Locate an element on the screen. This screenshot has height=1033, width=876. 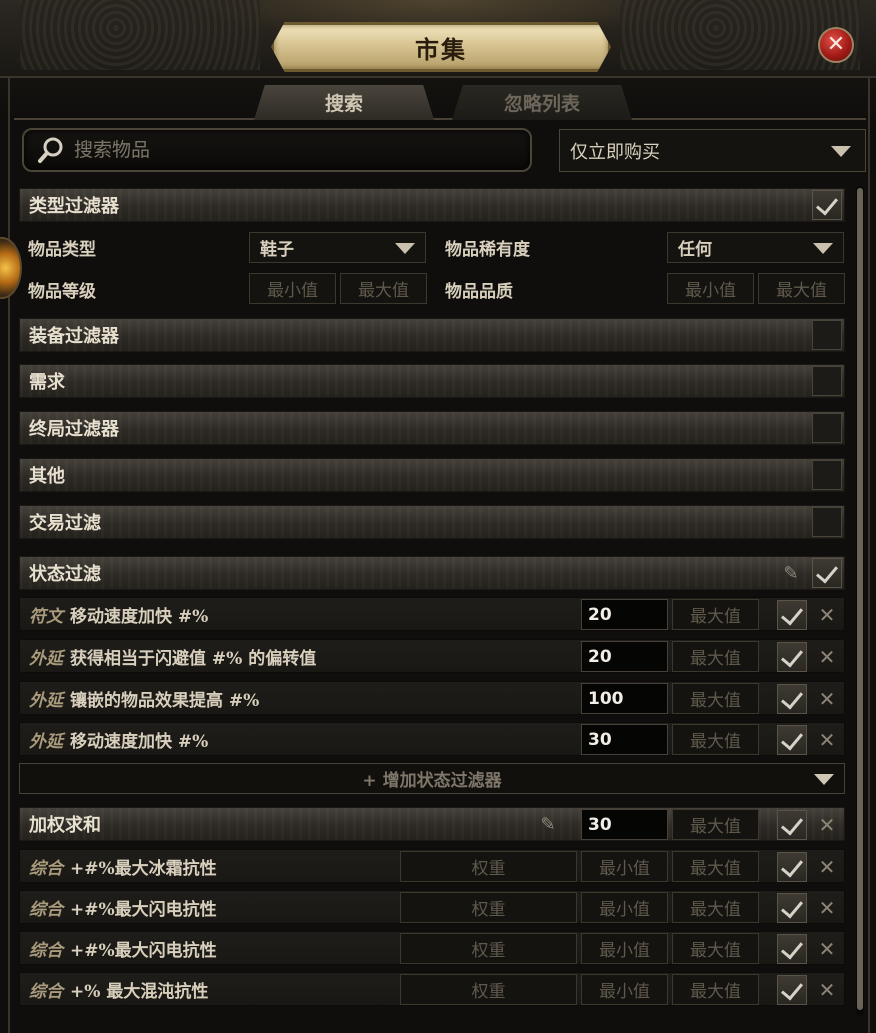
buyout-select: 仅立即购买 is located at coordinates (712, 150).